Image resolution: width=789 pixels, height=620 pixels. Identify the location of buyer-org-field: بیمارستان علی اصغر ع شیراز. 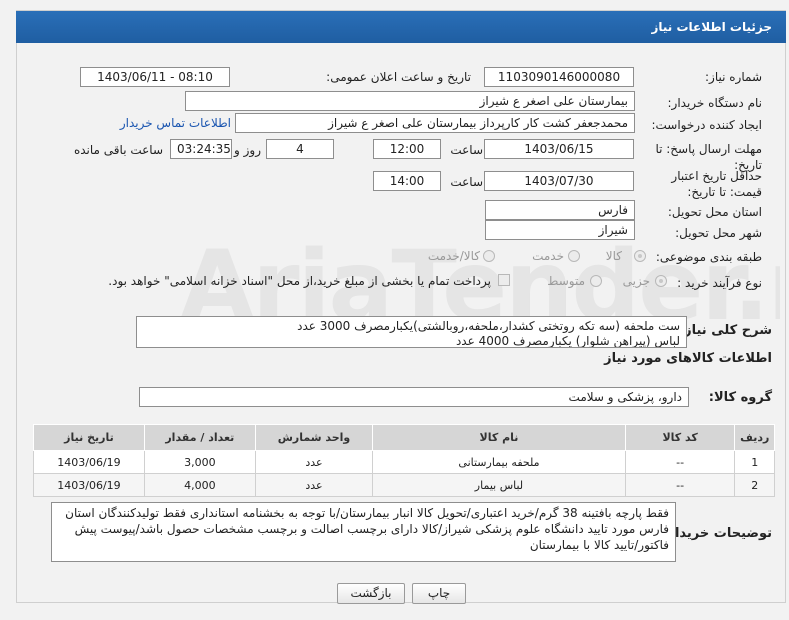
(410, 101).